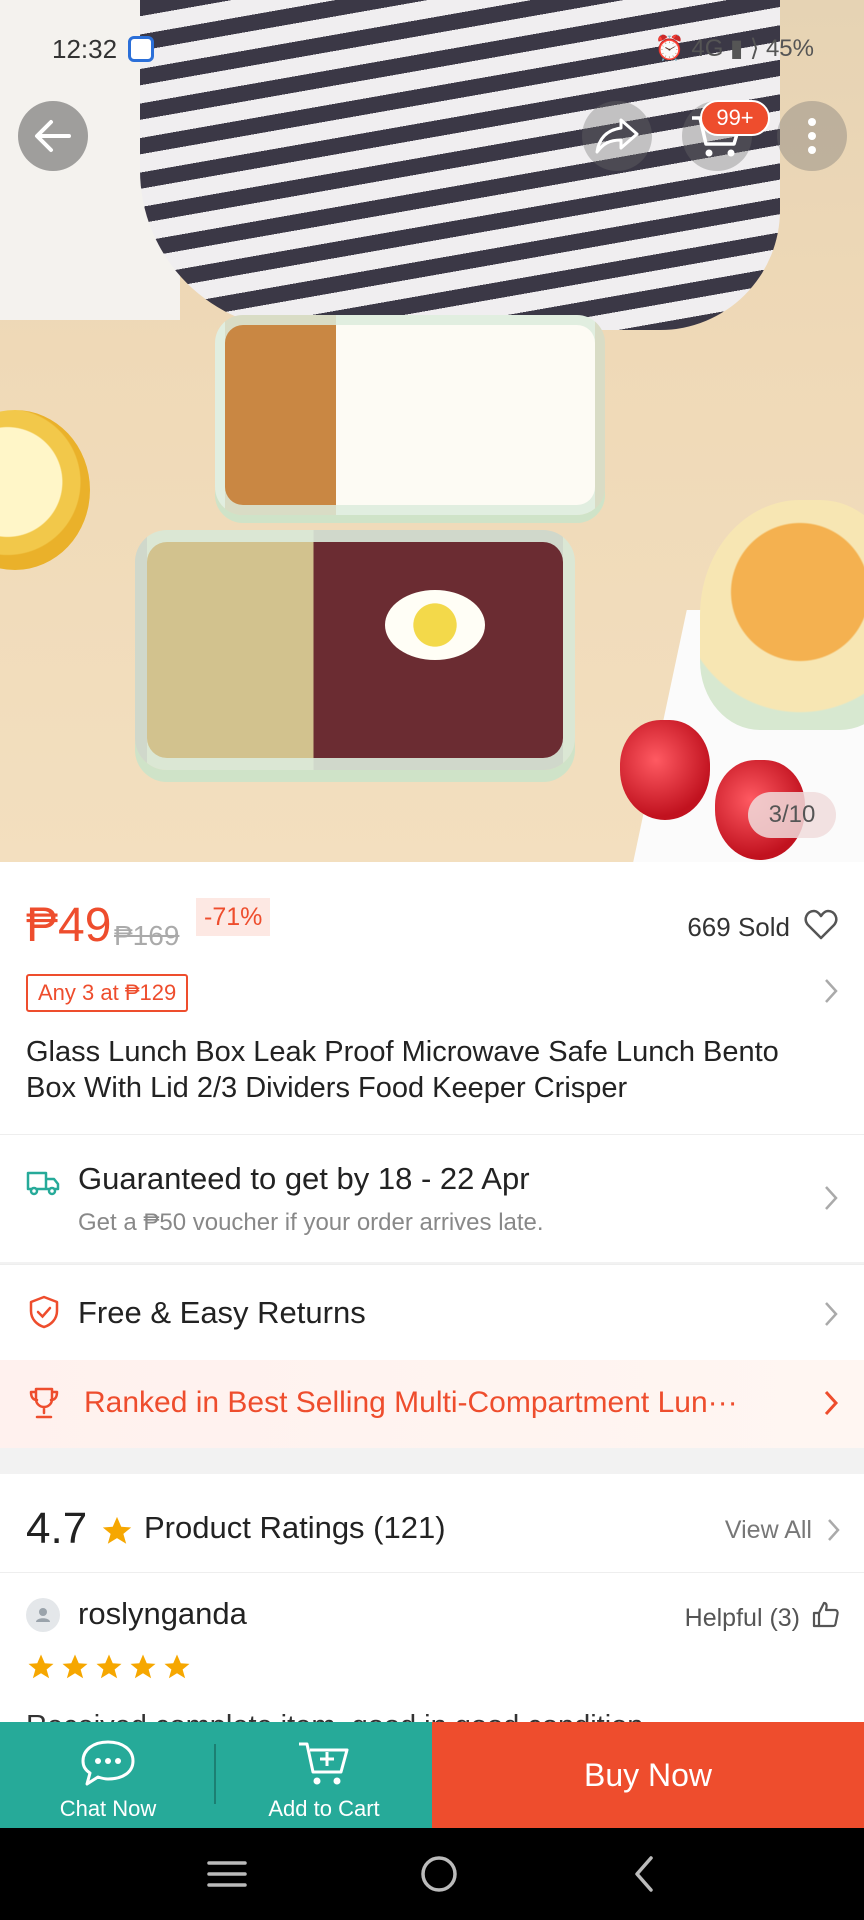  Describe the element at coordinates (792, 815) in the screenshot. I see `image-counter: 3/10` at that location.